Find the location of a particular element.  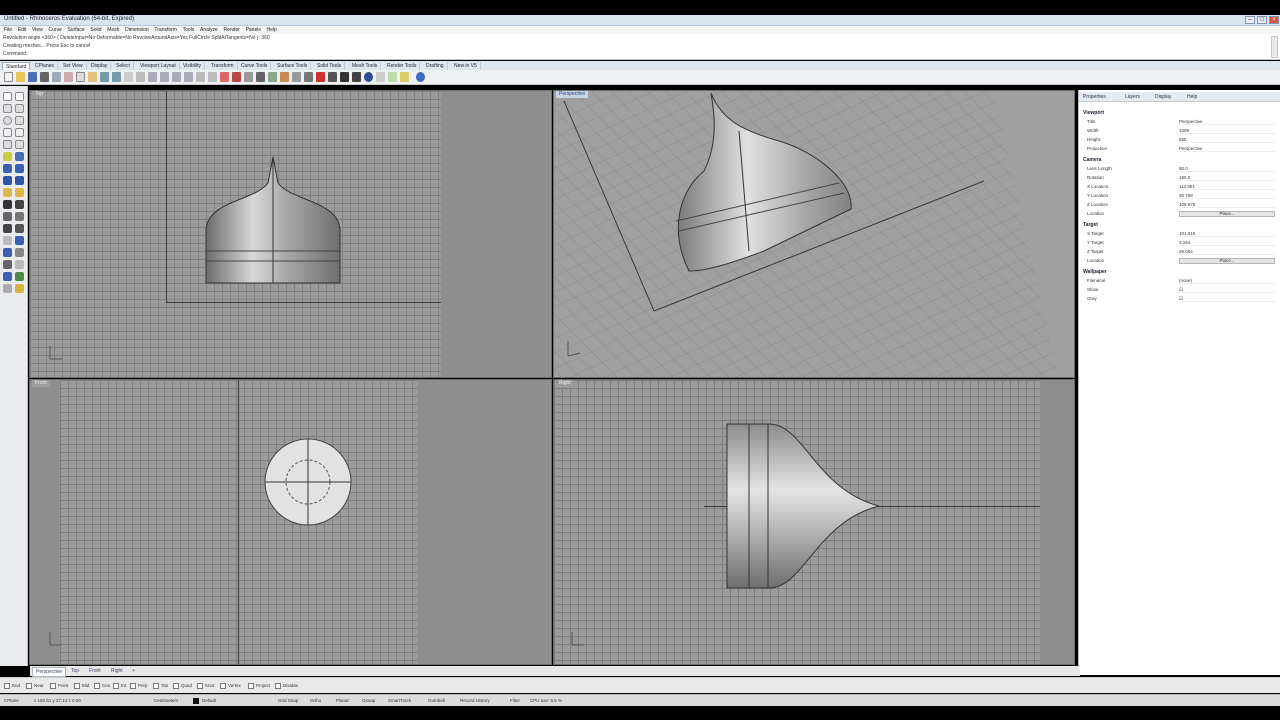

command-prompt: Command: is located at coordinates (640, 54).